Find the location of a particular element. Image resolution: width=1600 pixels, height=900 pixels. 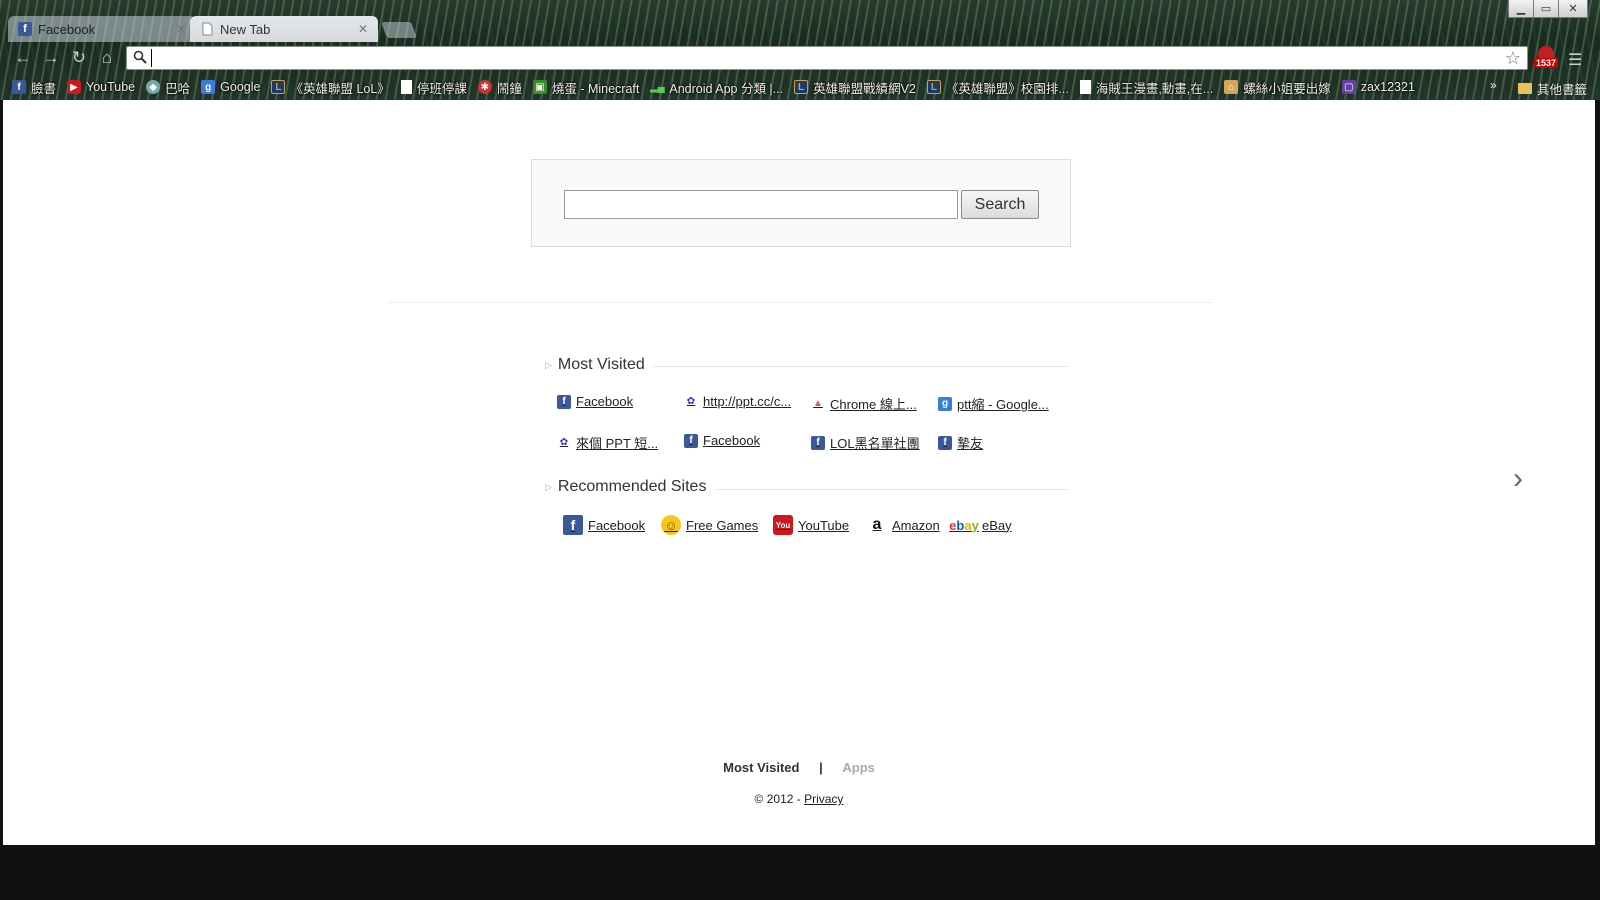

search-input is located at coordinates (761, 204).